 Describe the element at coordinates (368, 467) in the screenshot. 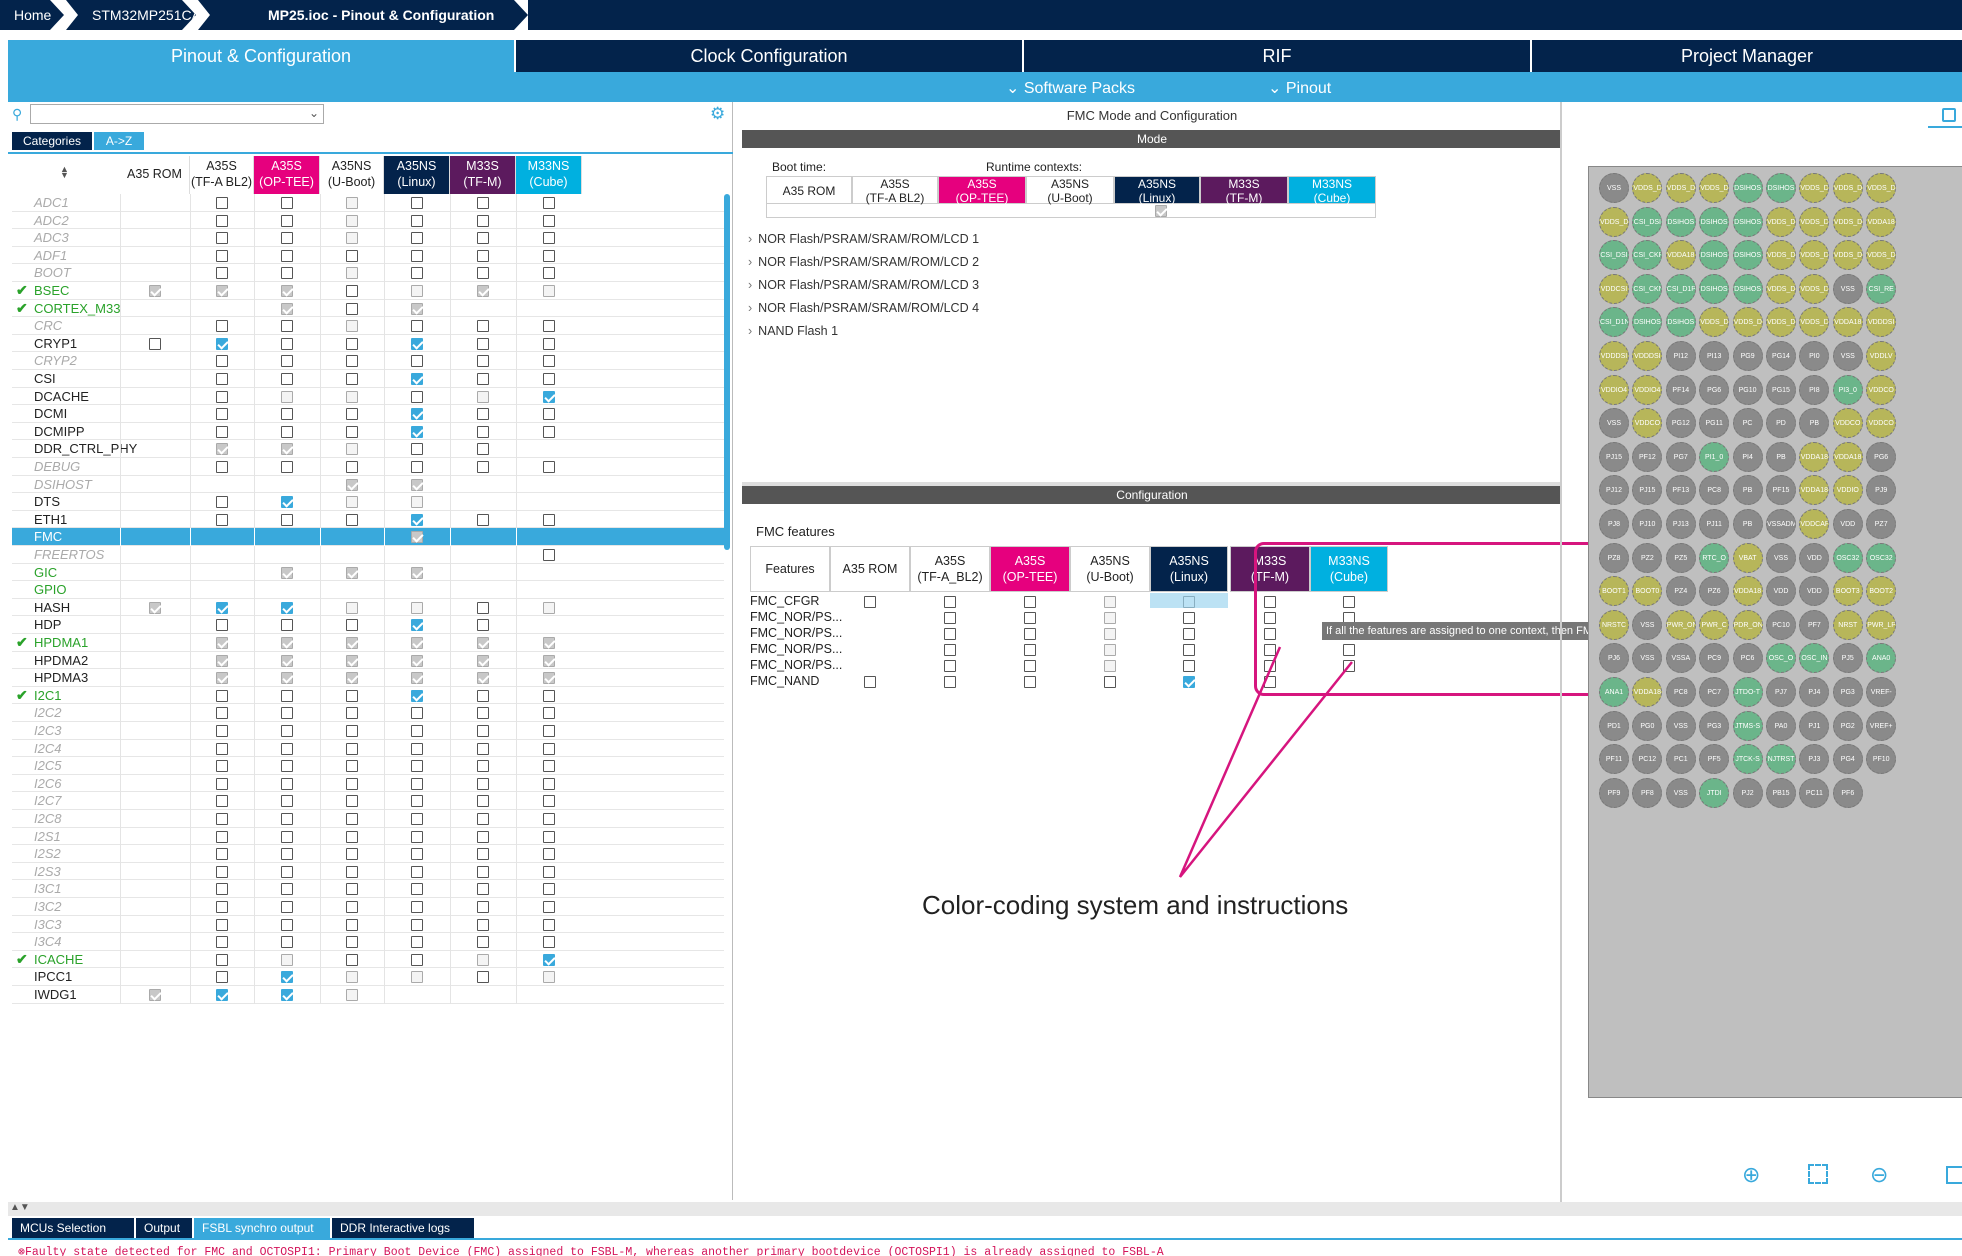

I see `component-row: DEBUG` at that location.